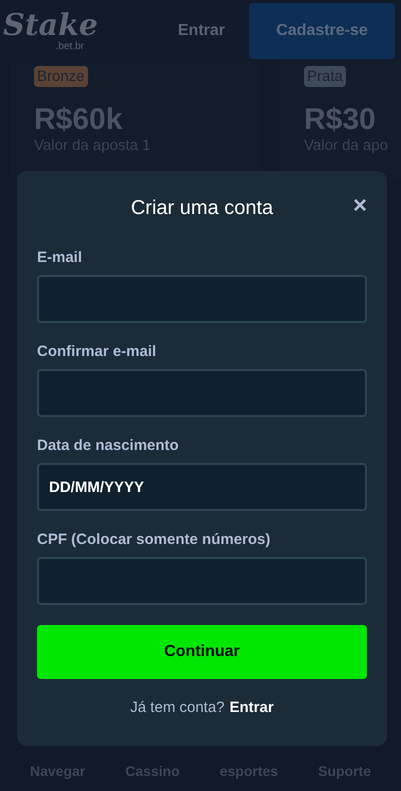 The image size is (401, 791). I want to click on footer-text: Já tem conta?, so click(177, 707).